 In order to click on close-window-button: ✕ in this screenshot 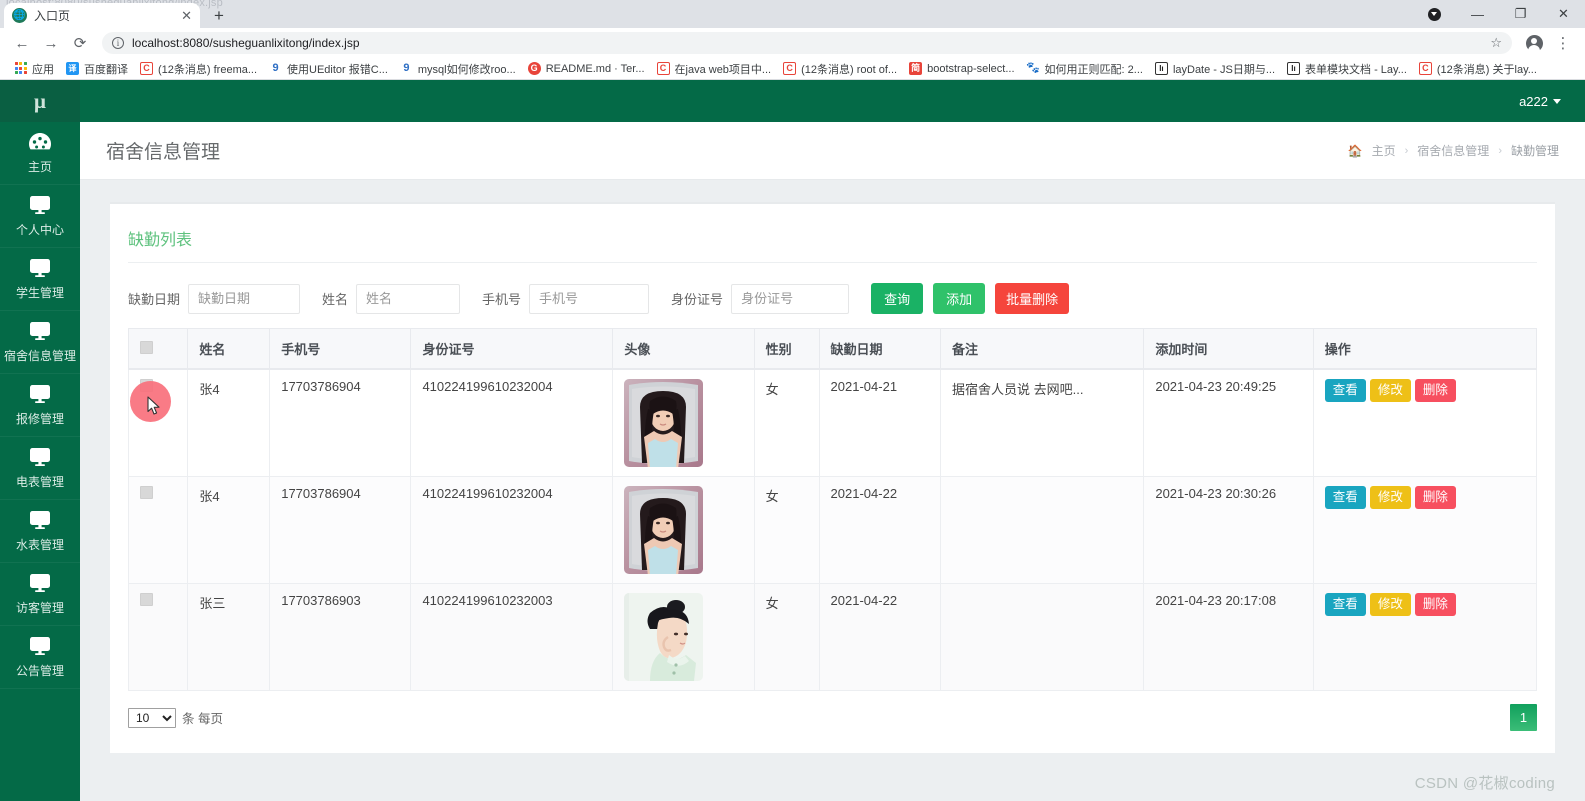, I will do `click(1563, 14)`.